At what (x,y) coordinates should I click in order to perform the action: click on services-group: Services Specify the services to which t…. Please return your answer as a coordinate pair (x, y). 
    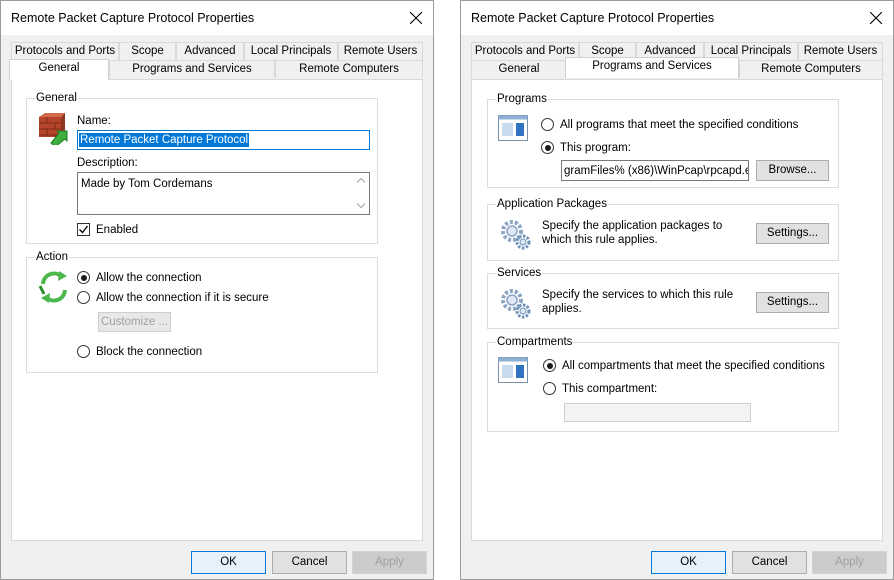
    Looking at the image, I should click on (663, 297).